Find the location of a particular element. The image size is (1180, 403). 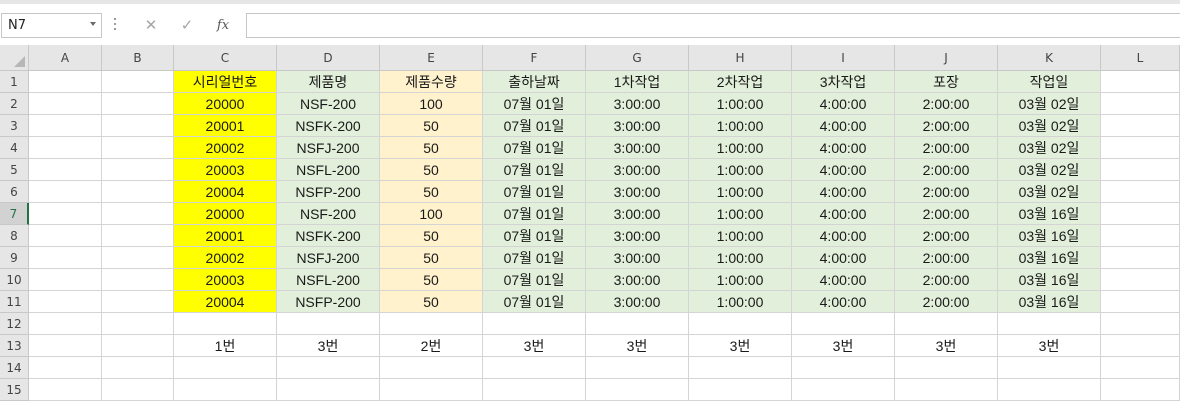

cell-C3: 20001 is located at coordinates (225, 126).